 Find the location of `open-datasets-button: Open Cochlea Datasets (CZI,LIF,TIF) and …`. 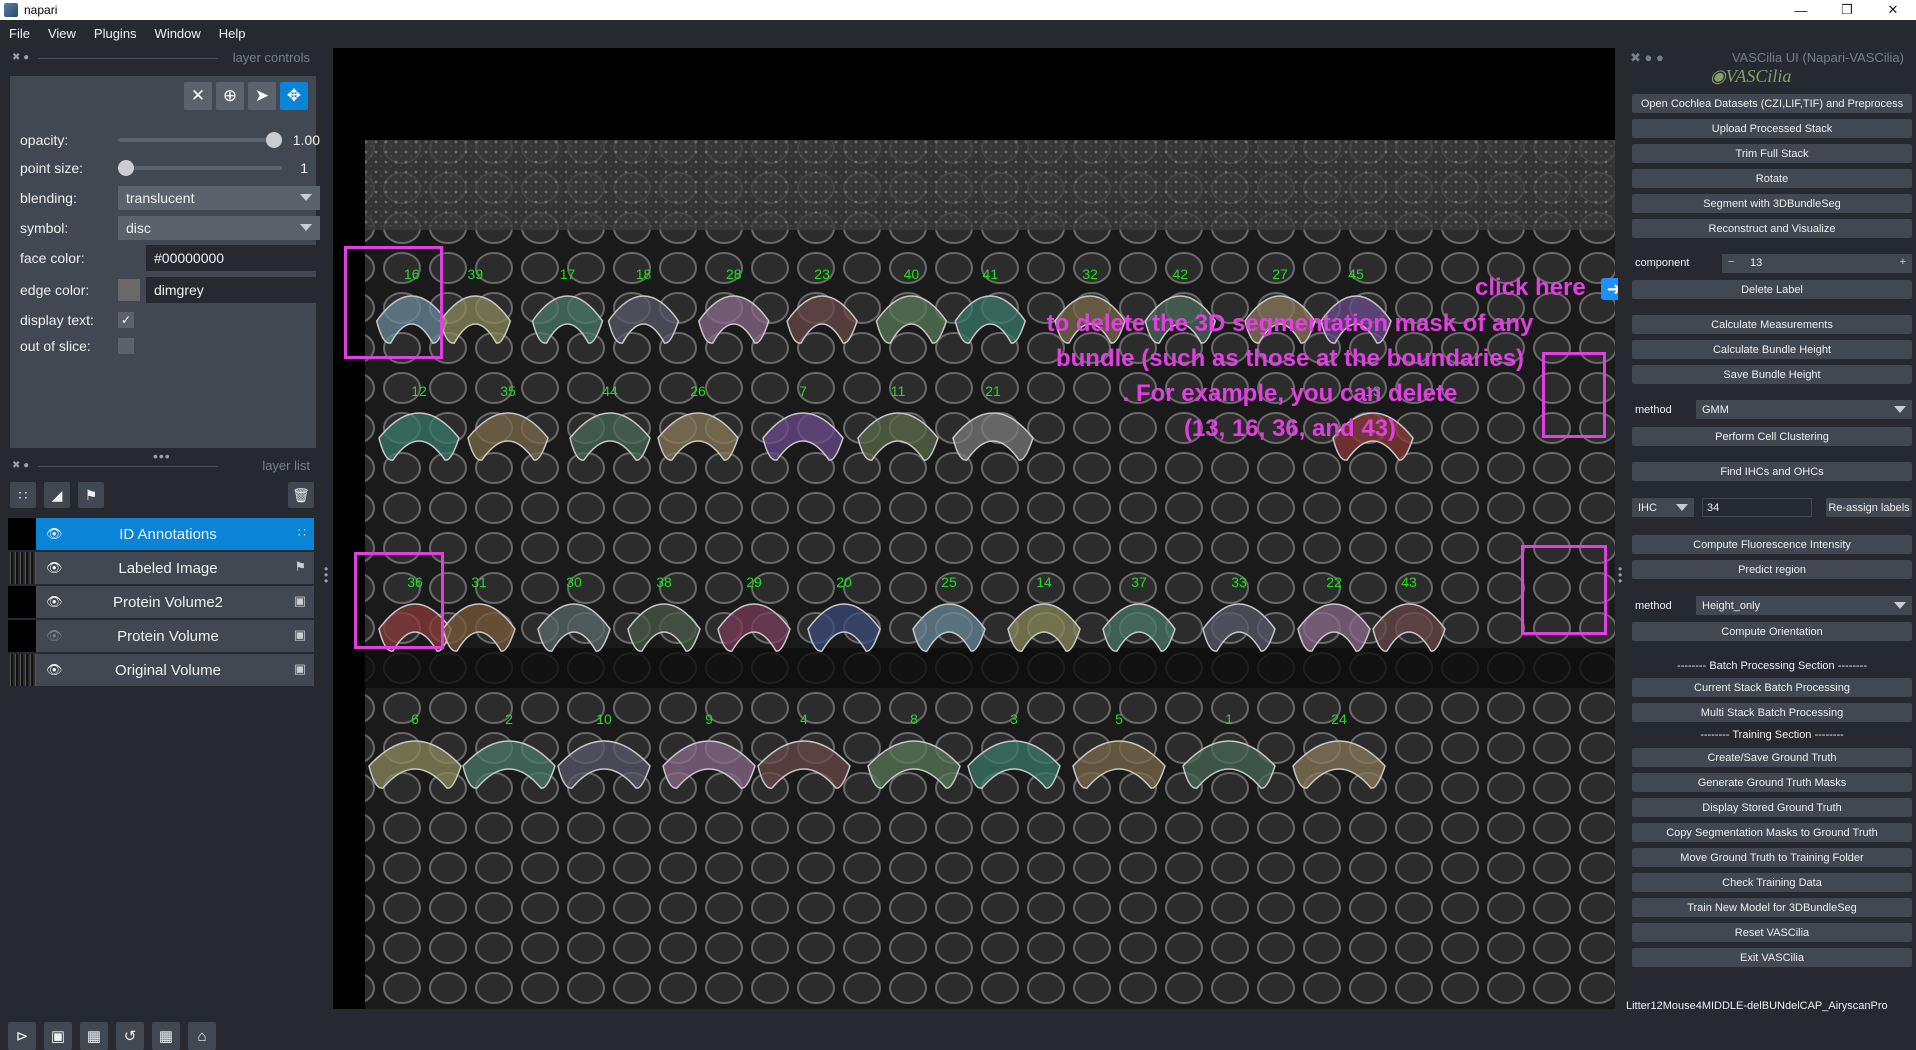

open-datasets-button: Open Cochlea Datasets (CZI,LIF,TIF) and … is located at coordinates (1772, 103).